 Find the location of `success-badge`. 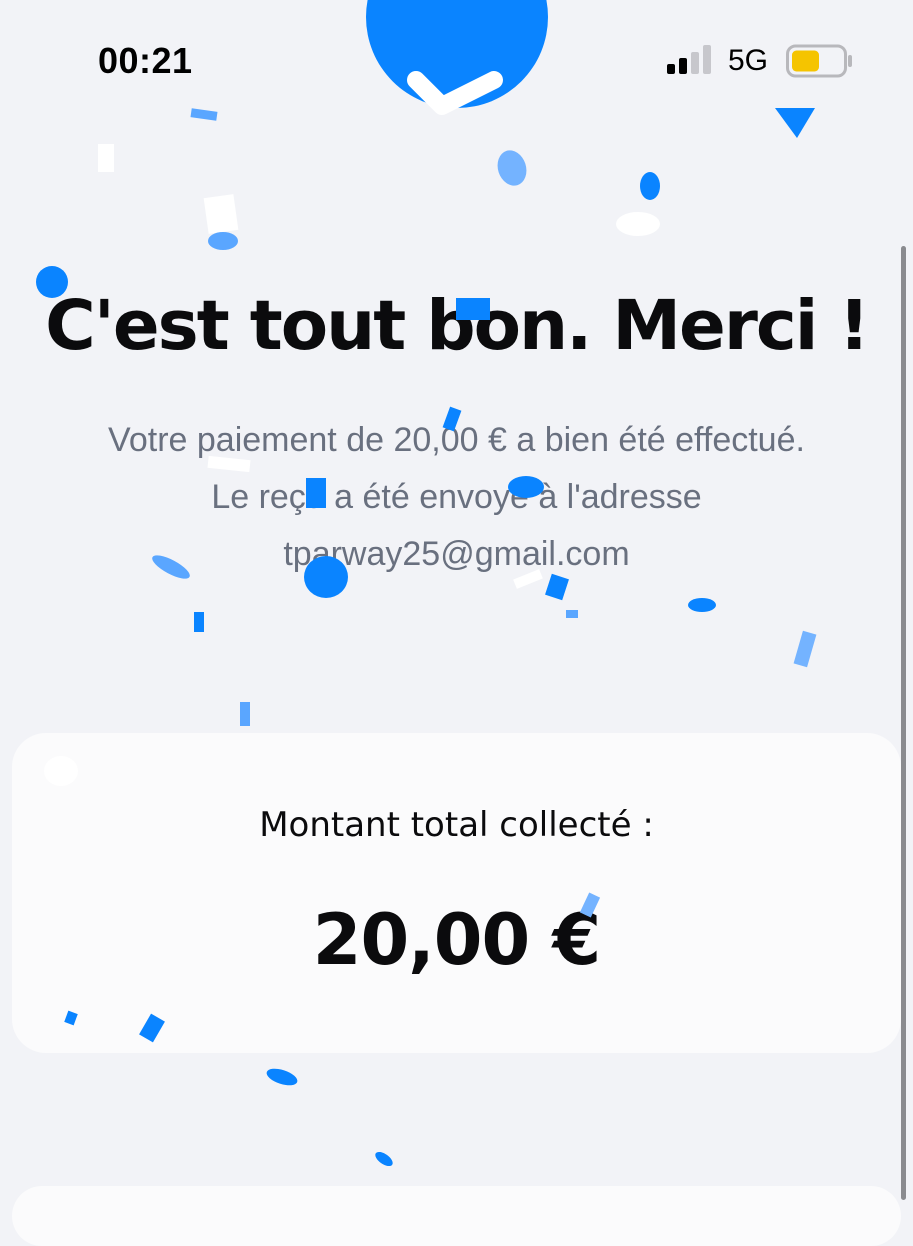

success-badge is located at coordinates (457, 57).